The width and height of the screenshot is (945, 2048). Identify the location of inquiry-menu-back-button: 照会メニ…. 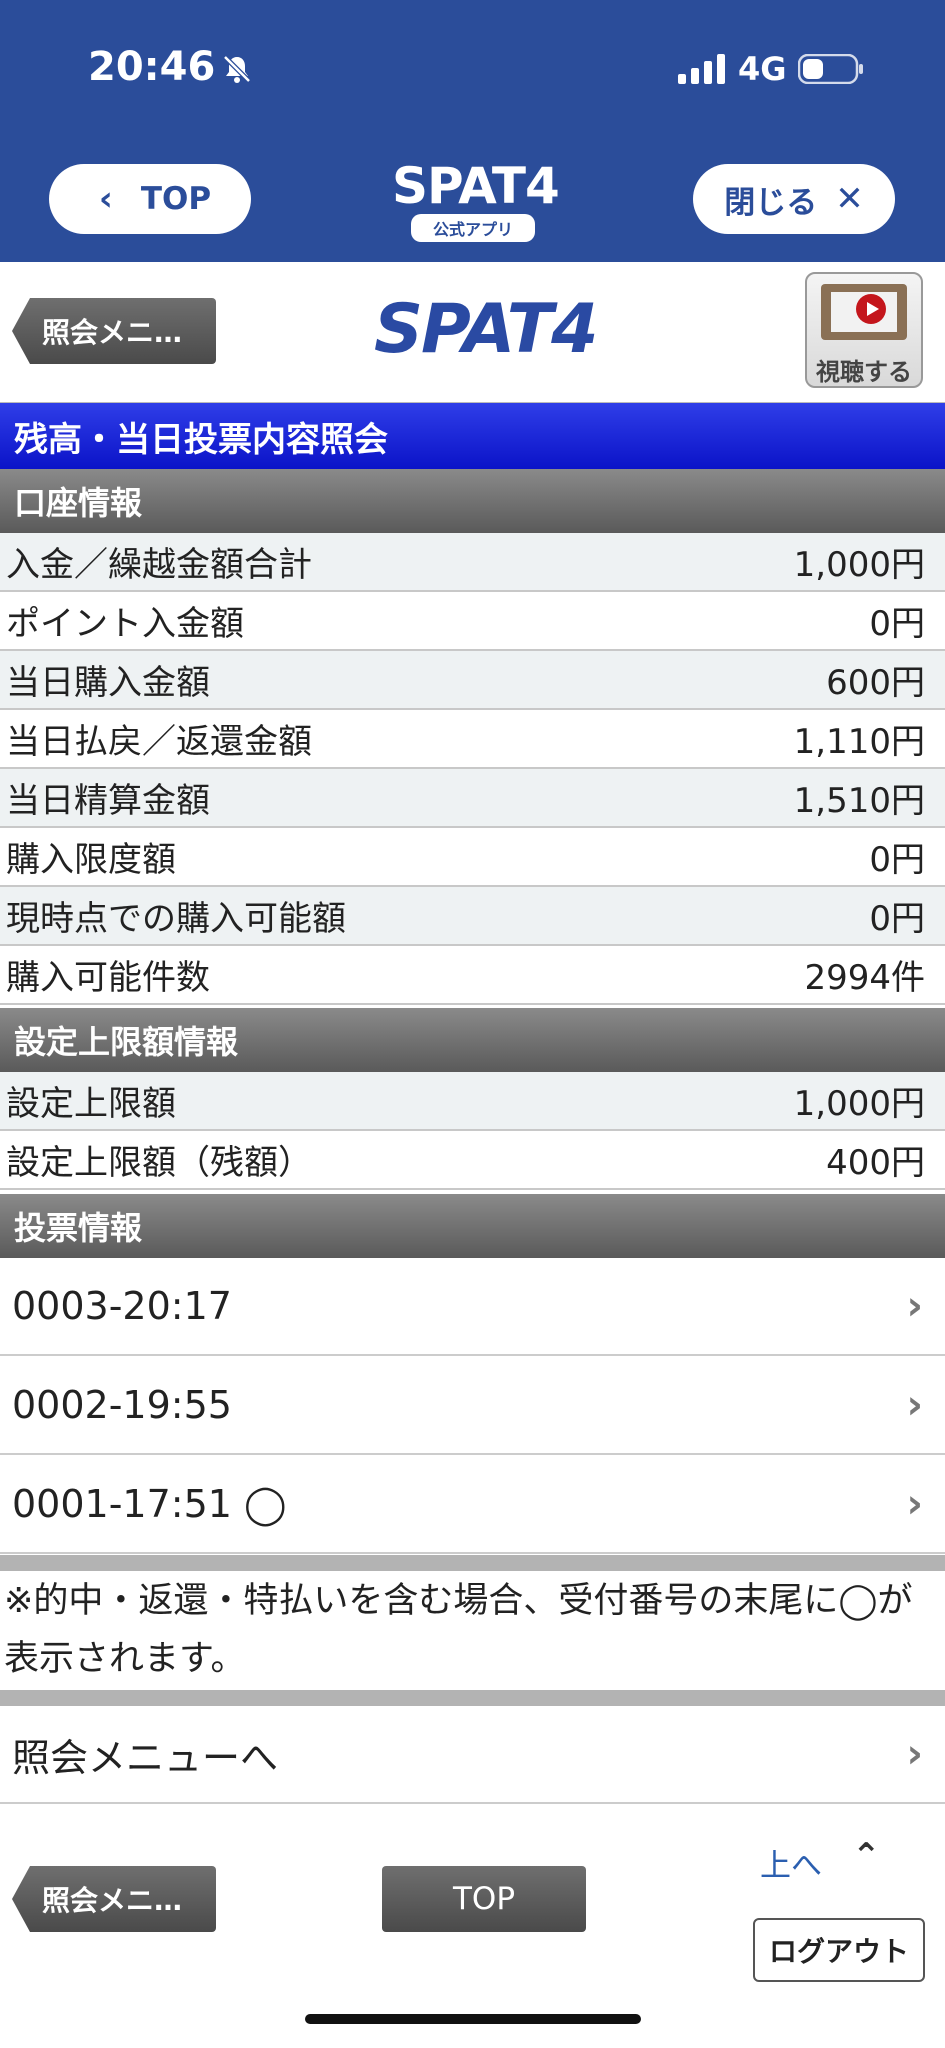
(114, 331).